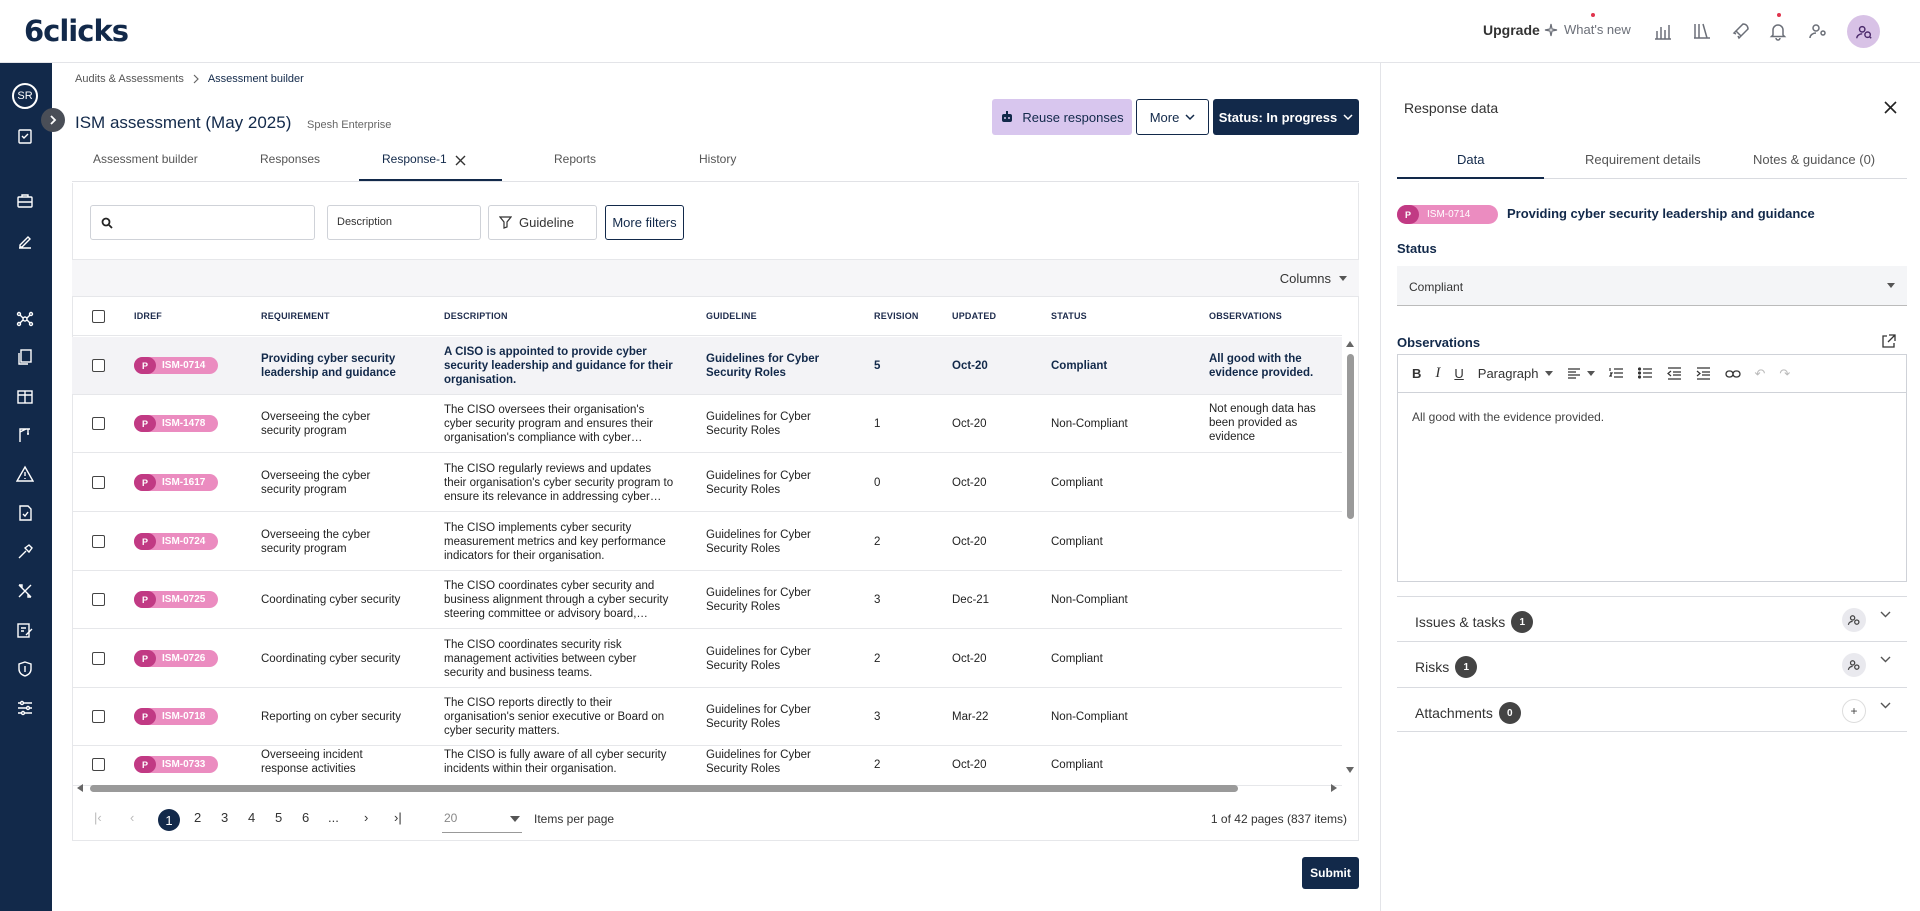 Image resolution: width=1920 pixels, height=911 pixels. What do you see at coordinates (197, 817) in the screenshot?
I see `page-2: 2` at bounding box center [197, 817].